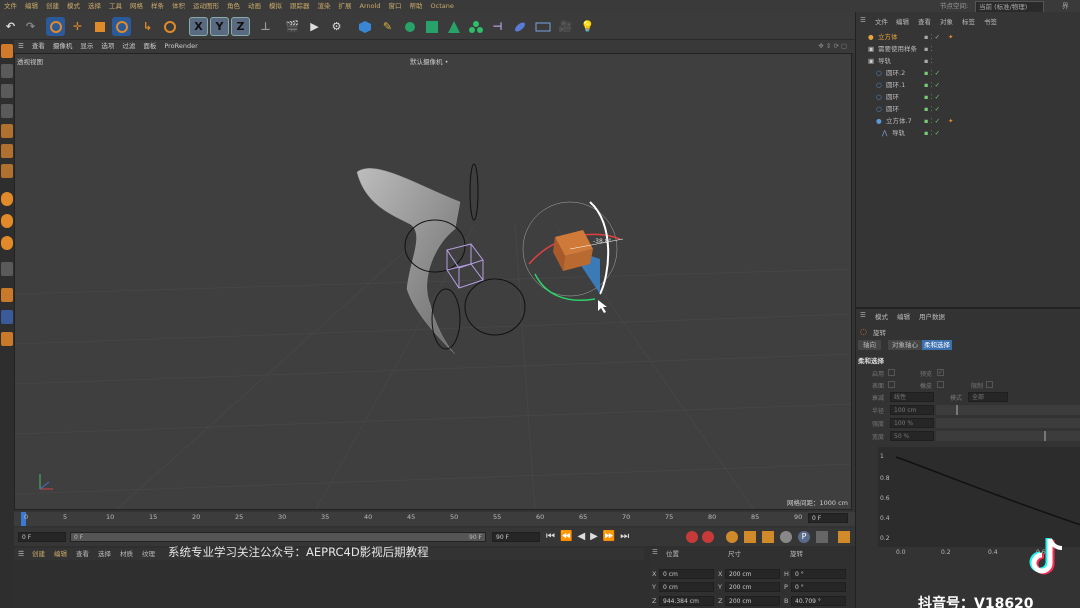  What do you see at coordinates (968, 49) in the screenshot?
I see `object-row: ▣ 需要使用样条 ▪ ⁚` at bounding box center [968, 49].